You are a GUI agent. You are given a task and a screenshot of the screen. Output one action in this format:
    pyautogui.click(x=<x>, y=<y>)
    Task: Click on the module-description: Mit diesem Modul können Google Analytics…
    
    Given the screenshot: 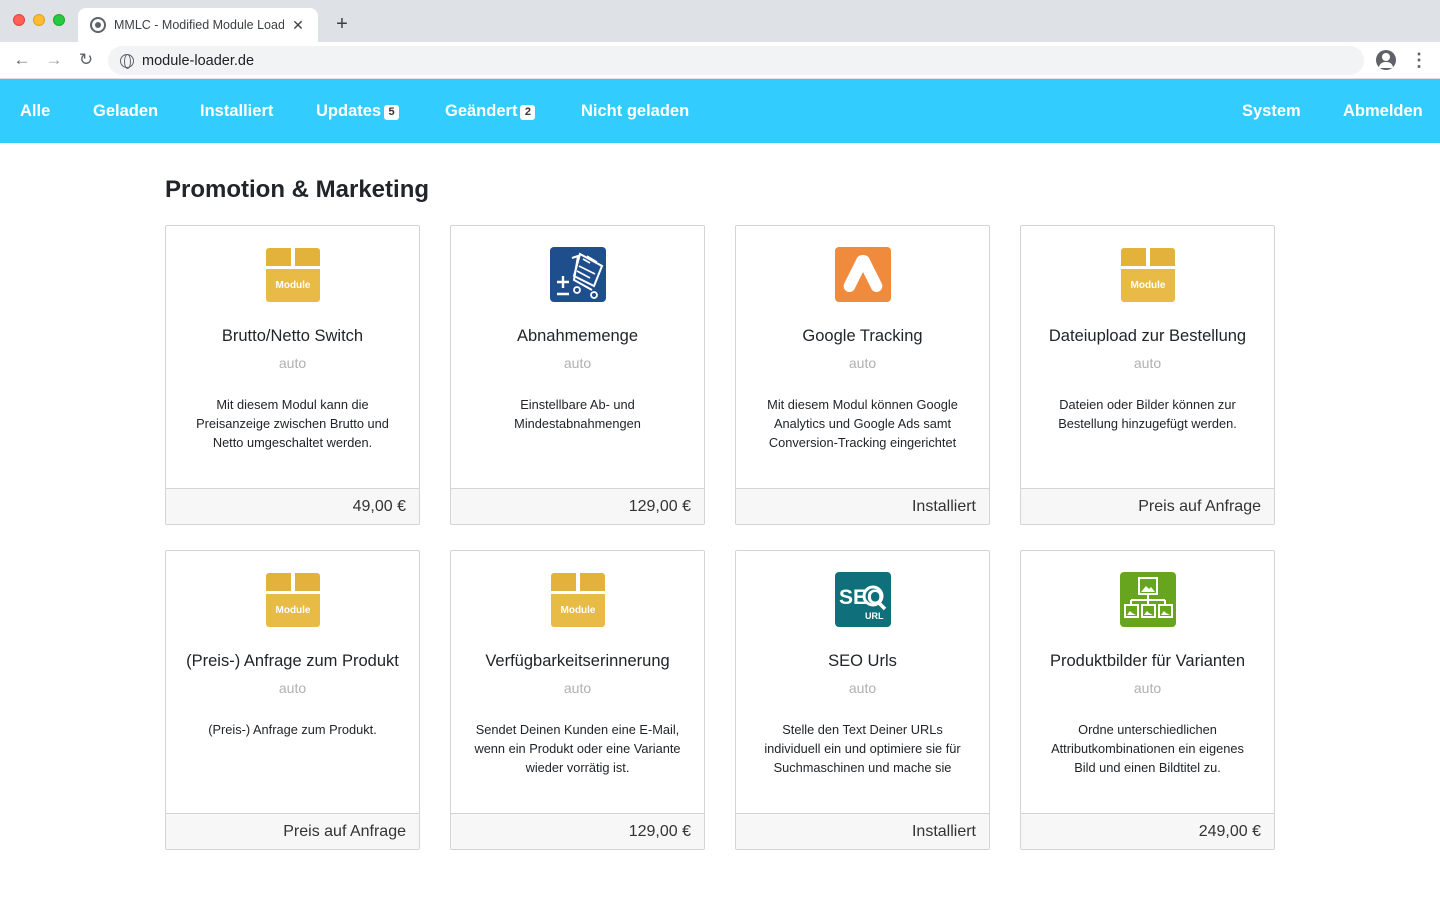 What is the action you would take?
    pyautogui.click(x=862, y=423)
    